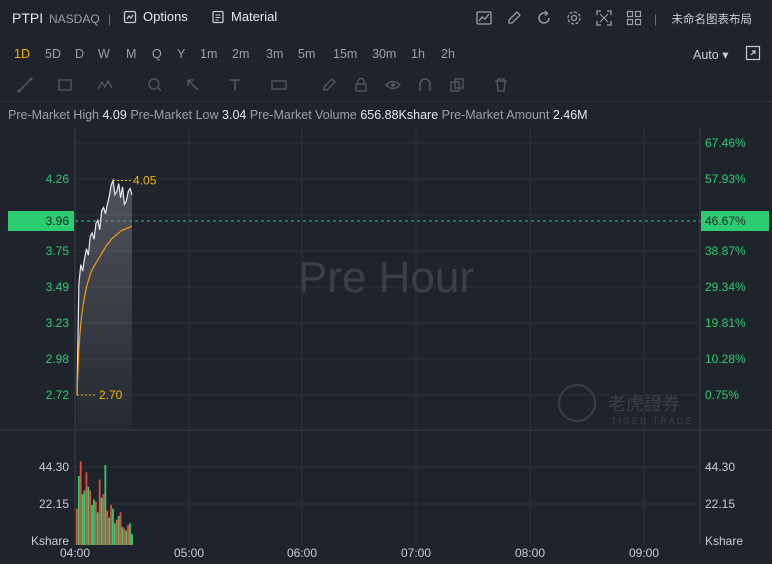 The image size is (772, 564). I want to click on settings-icon, so click(574, 18).